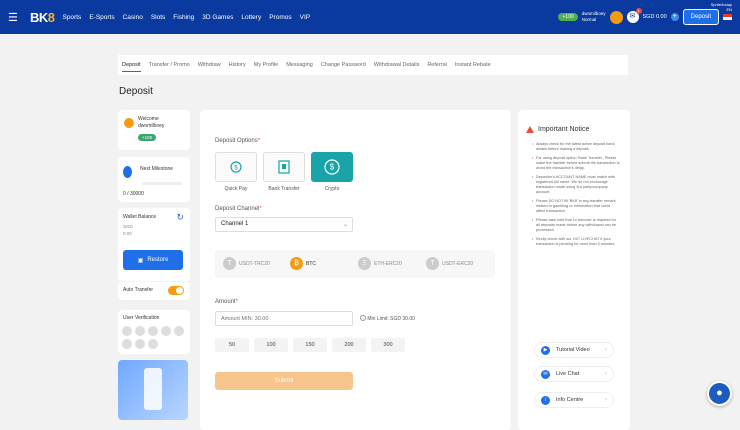  Describe the element at coordinates (166, 331) in the screenshot. I see `verify-bank-icon` at that location.